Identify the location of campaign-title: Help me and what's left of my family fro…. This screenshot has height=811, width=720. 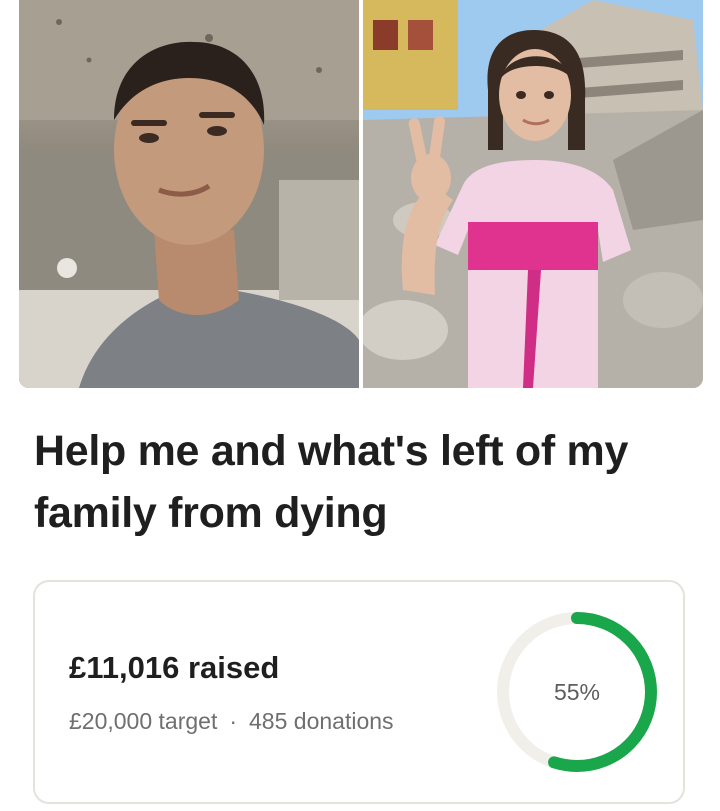
(331, 482).